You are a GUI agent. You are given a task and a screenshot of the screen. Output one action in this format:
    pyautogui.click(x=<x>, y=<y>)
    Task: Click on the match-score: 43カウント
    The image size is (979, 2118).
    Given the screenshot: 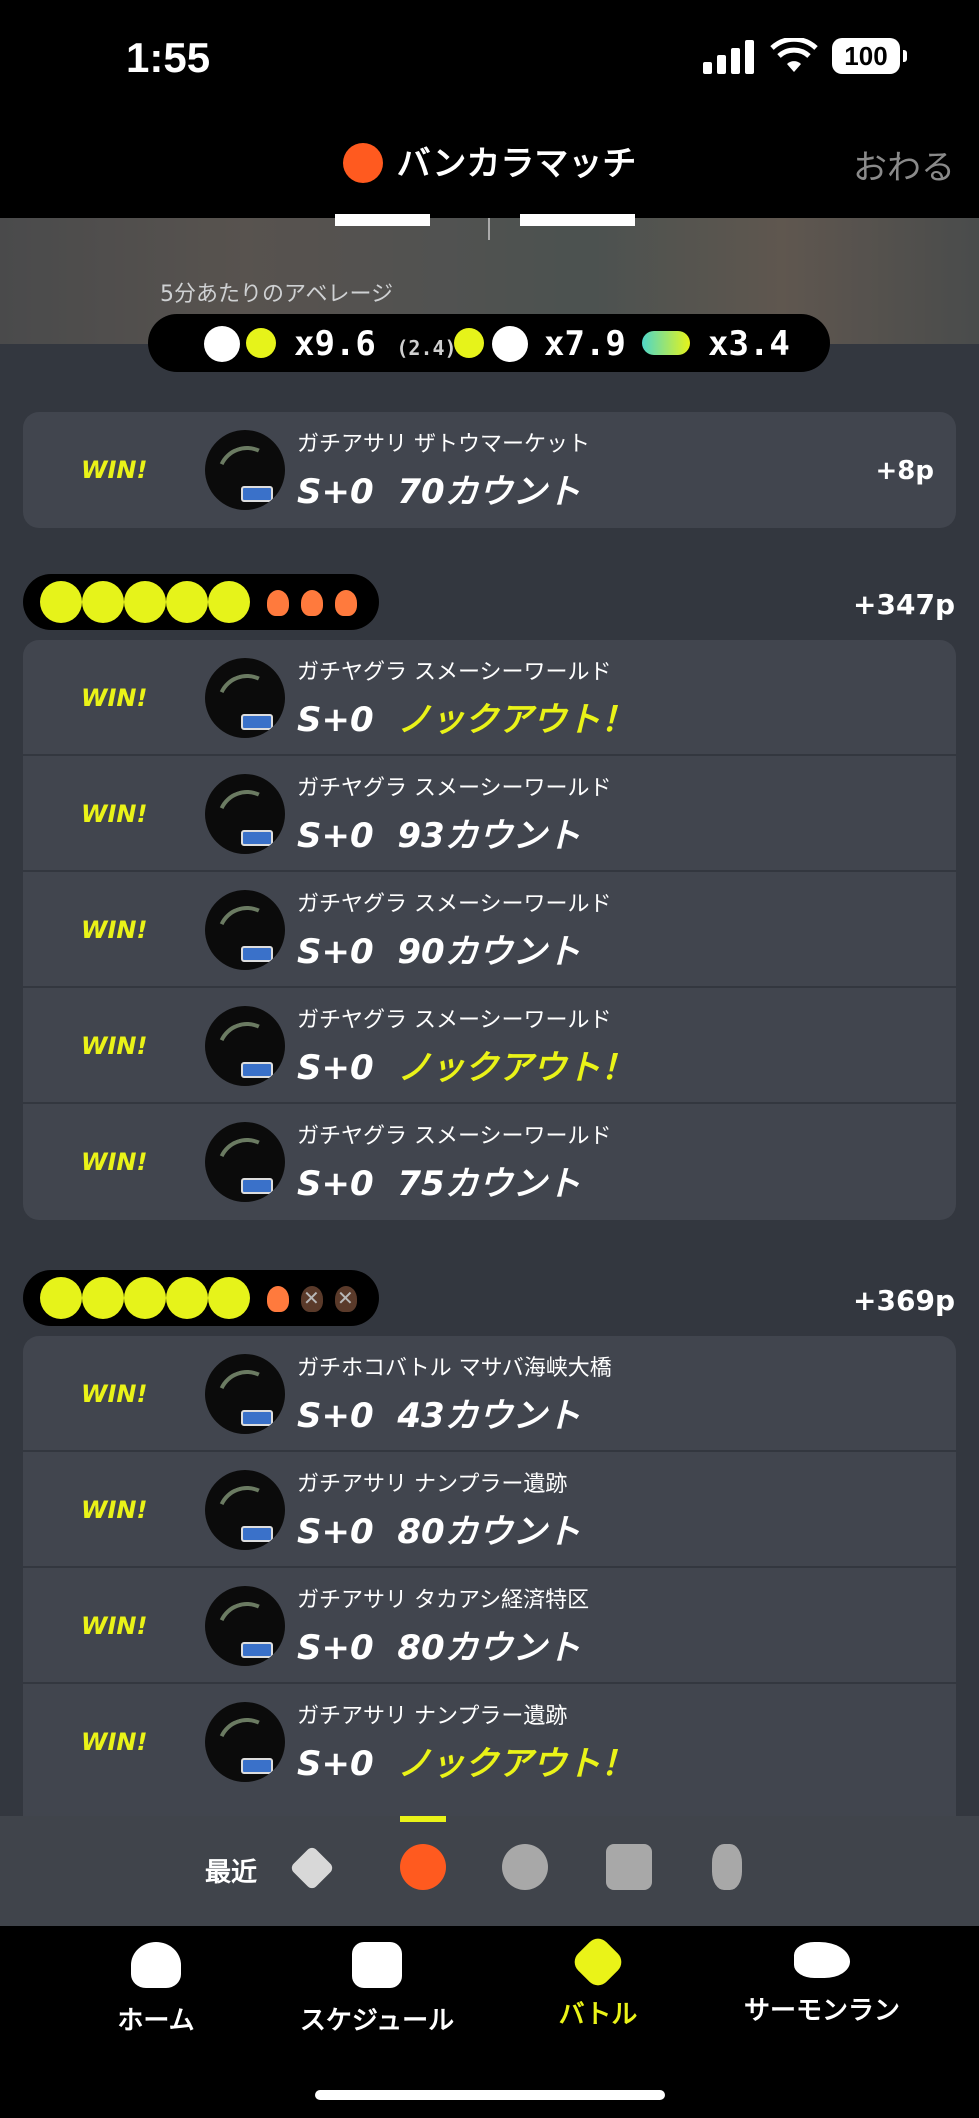 What is the action you would take?
    pyautogui.click(x=489, y=1416)
    